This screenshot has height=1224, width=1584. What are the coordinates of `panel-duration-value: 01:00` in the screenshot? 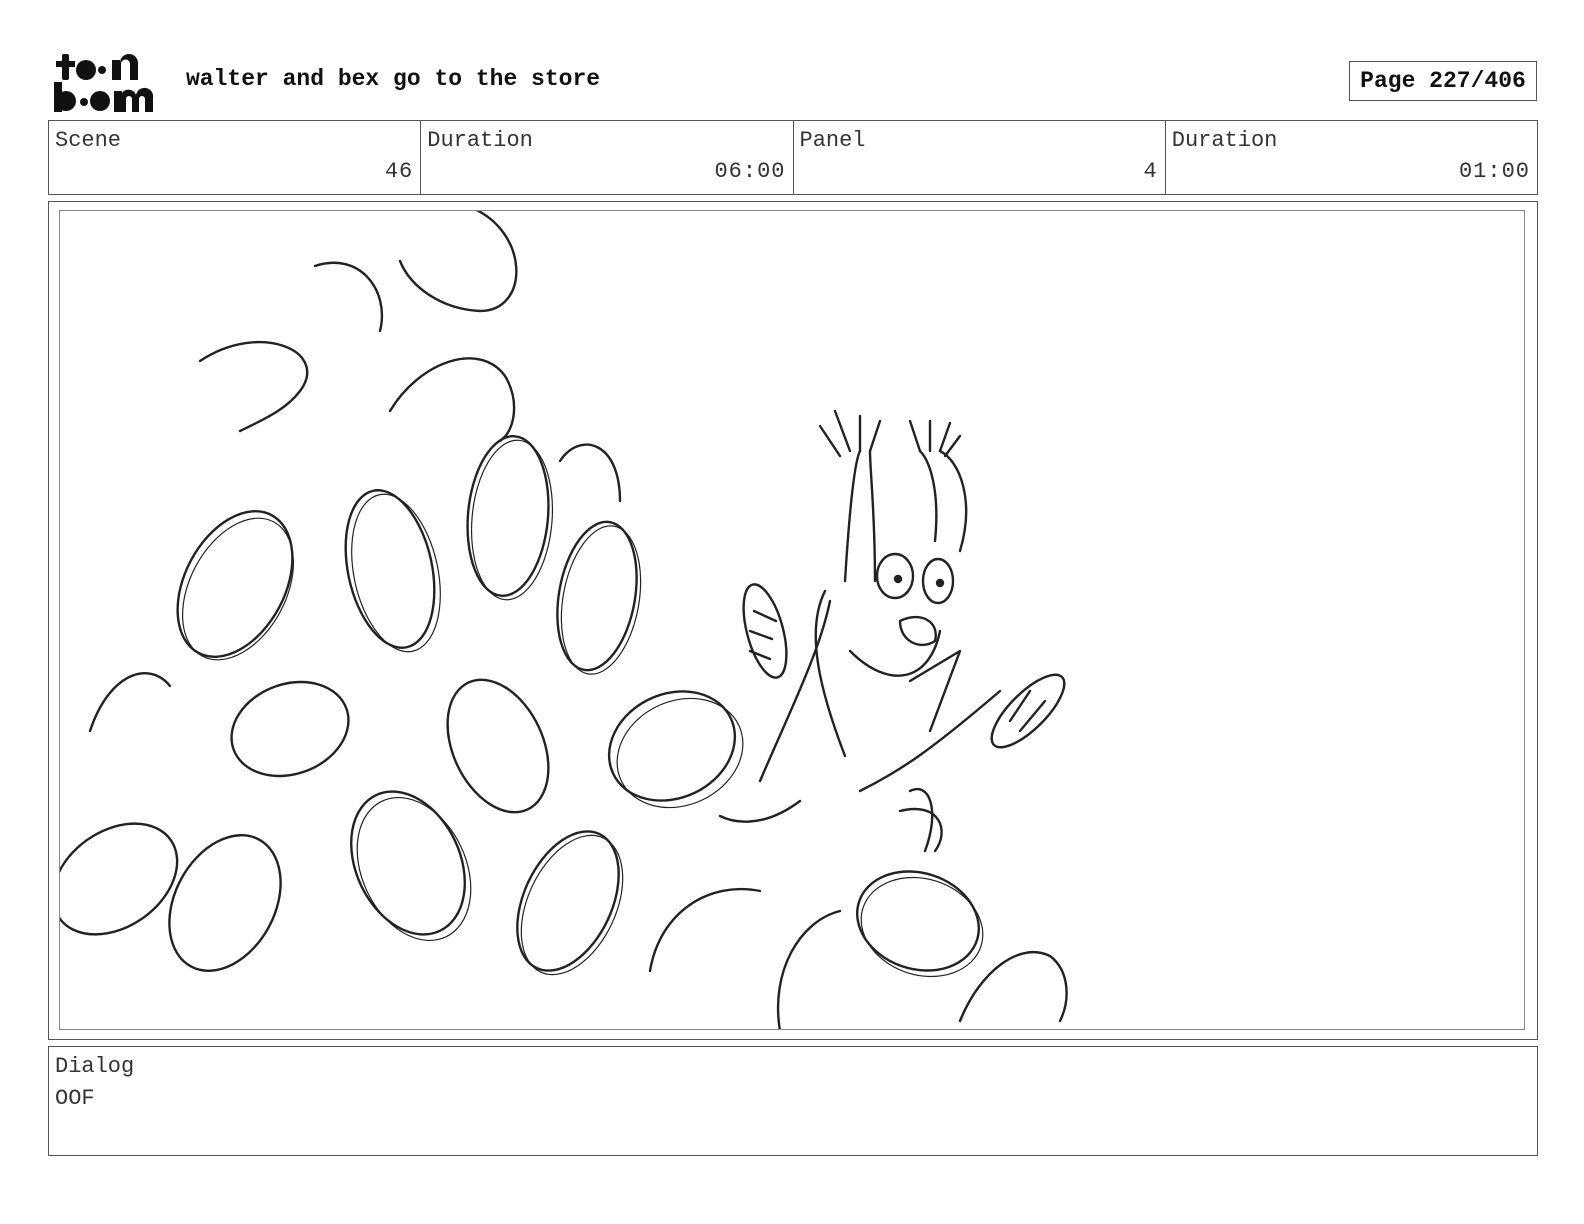 It's located at (1494, 171).